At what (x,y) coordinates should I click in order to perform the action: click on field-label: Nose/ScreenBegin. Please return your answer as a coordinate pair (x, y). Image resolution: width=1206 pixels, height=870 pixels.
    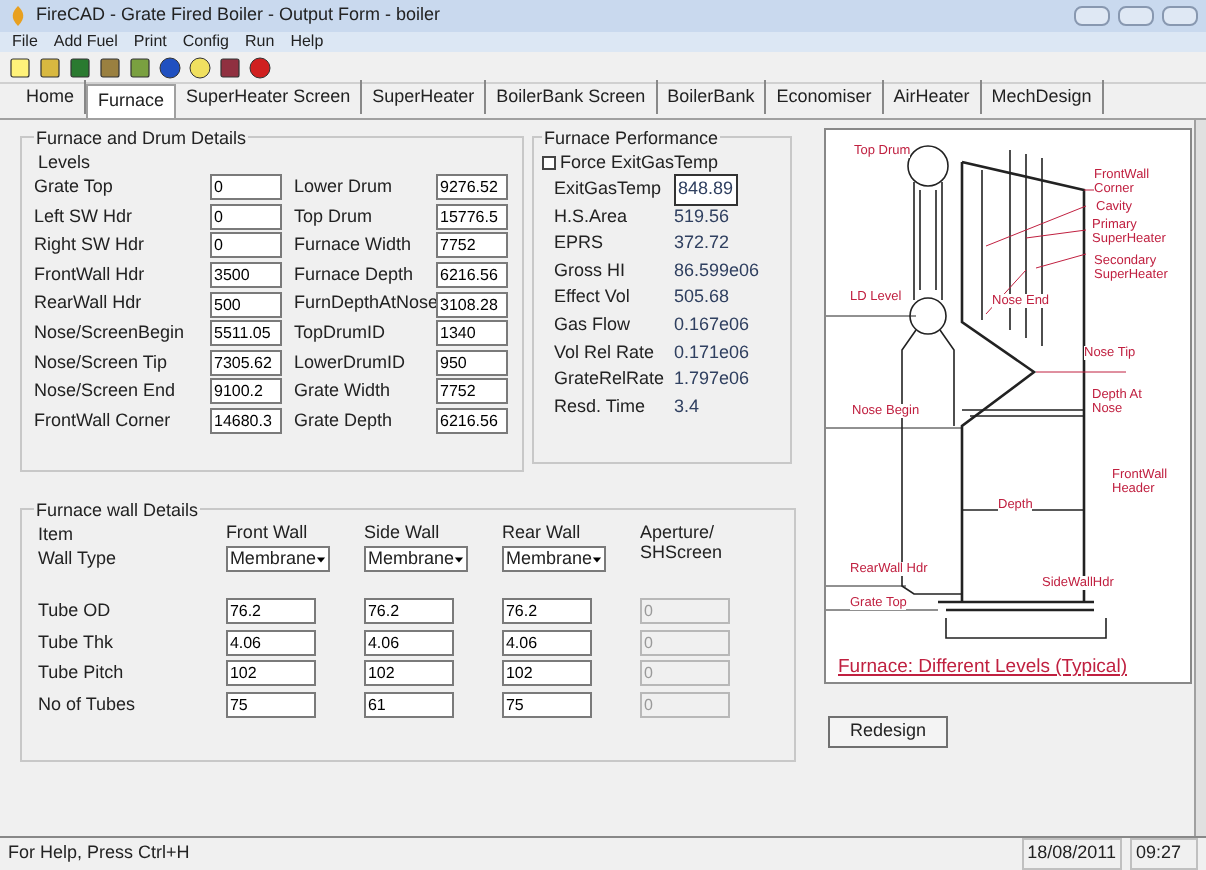
    Looking at the image, I should click on (110, 333).